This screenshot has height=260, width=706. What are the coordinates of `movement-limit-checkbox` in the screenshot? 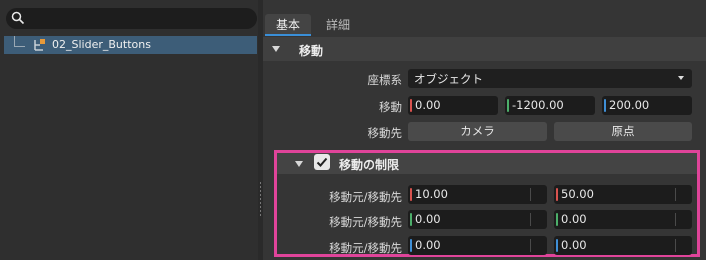 It's located at (322, 162).